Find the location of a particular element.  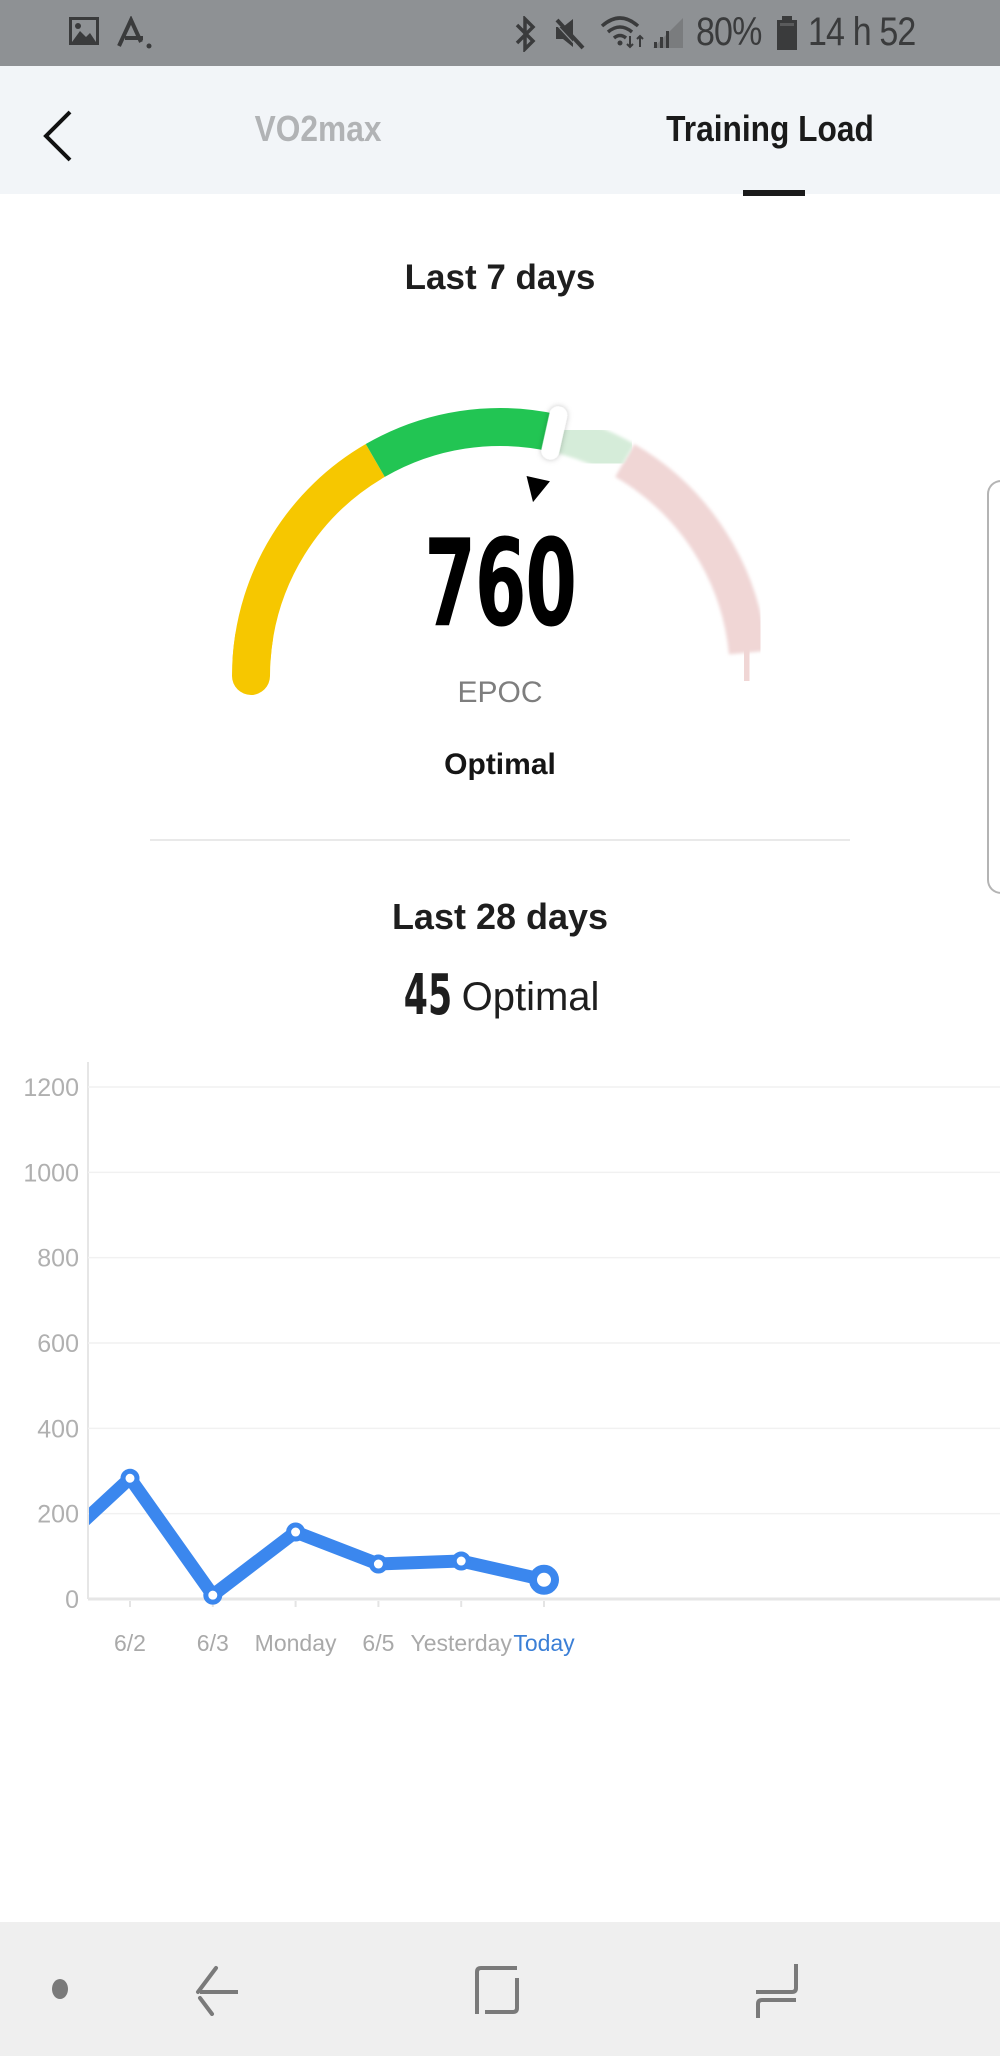

last-7-days-title: Last 7 days is located at coordinates (500, 277).